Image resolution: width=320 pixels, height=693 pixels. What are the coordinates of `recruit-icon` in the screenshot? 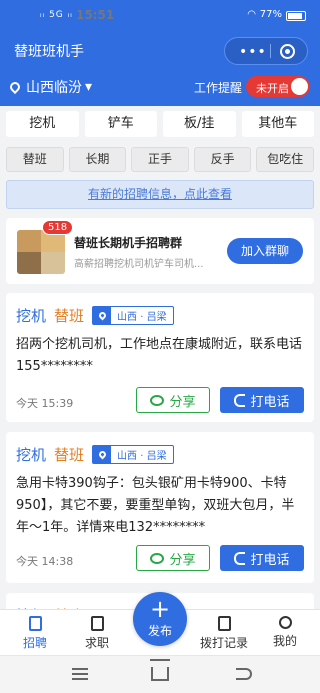 It's located at (35, 623).